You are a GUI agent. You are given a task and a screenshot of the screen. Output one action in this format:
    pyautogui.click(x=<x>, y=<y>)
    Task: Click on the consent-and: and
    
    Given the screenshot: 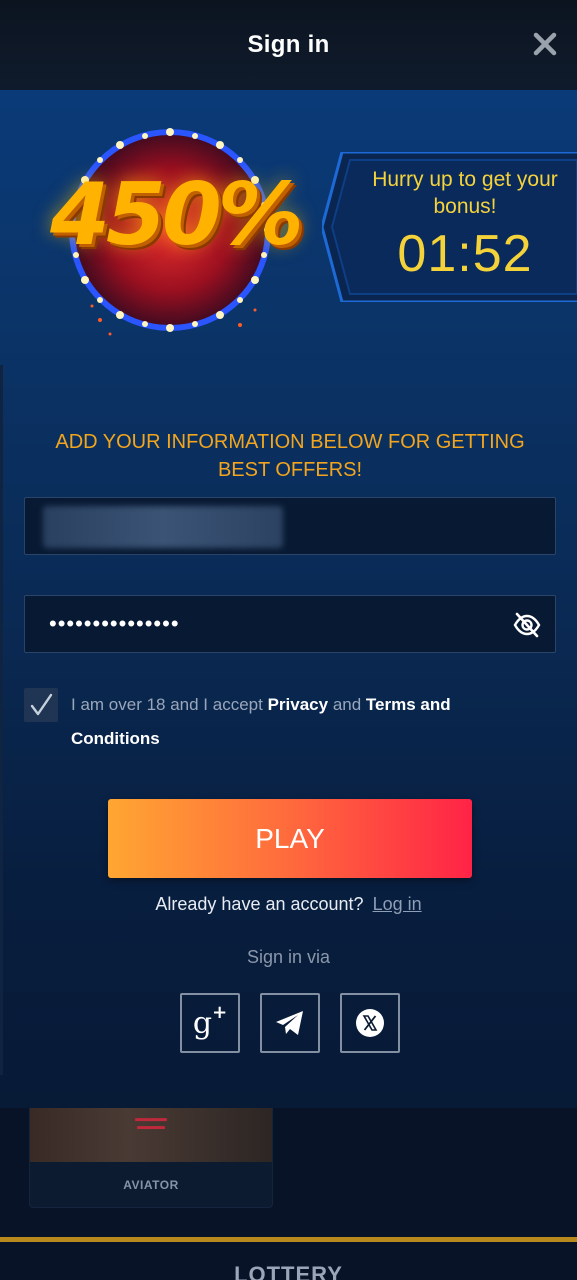 What is the action you would take?
    pyautogui.click(x=347, y=704)
    